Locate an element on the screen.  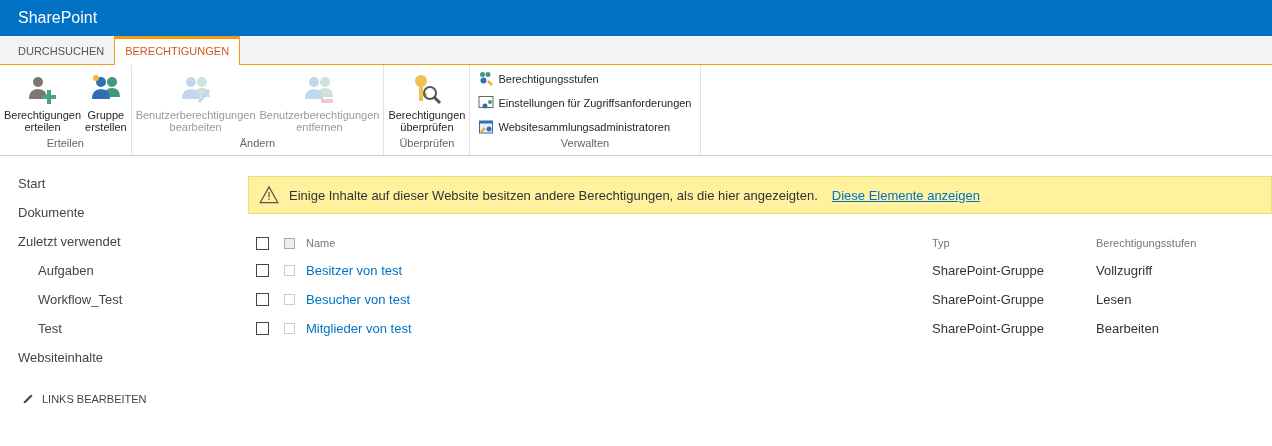
table-cell-text: Bearbeiten is located at coordinates (1128, 328).